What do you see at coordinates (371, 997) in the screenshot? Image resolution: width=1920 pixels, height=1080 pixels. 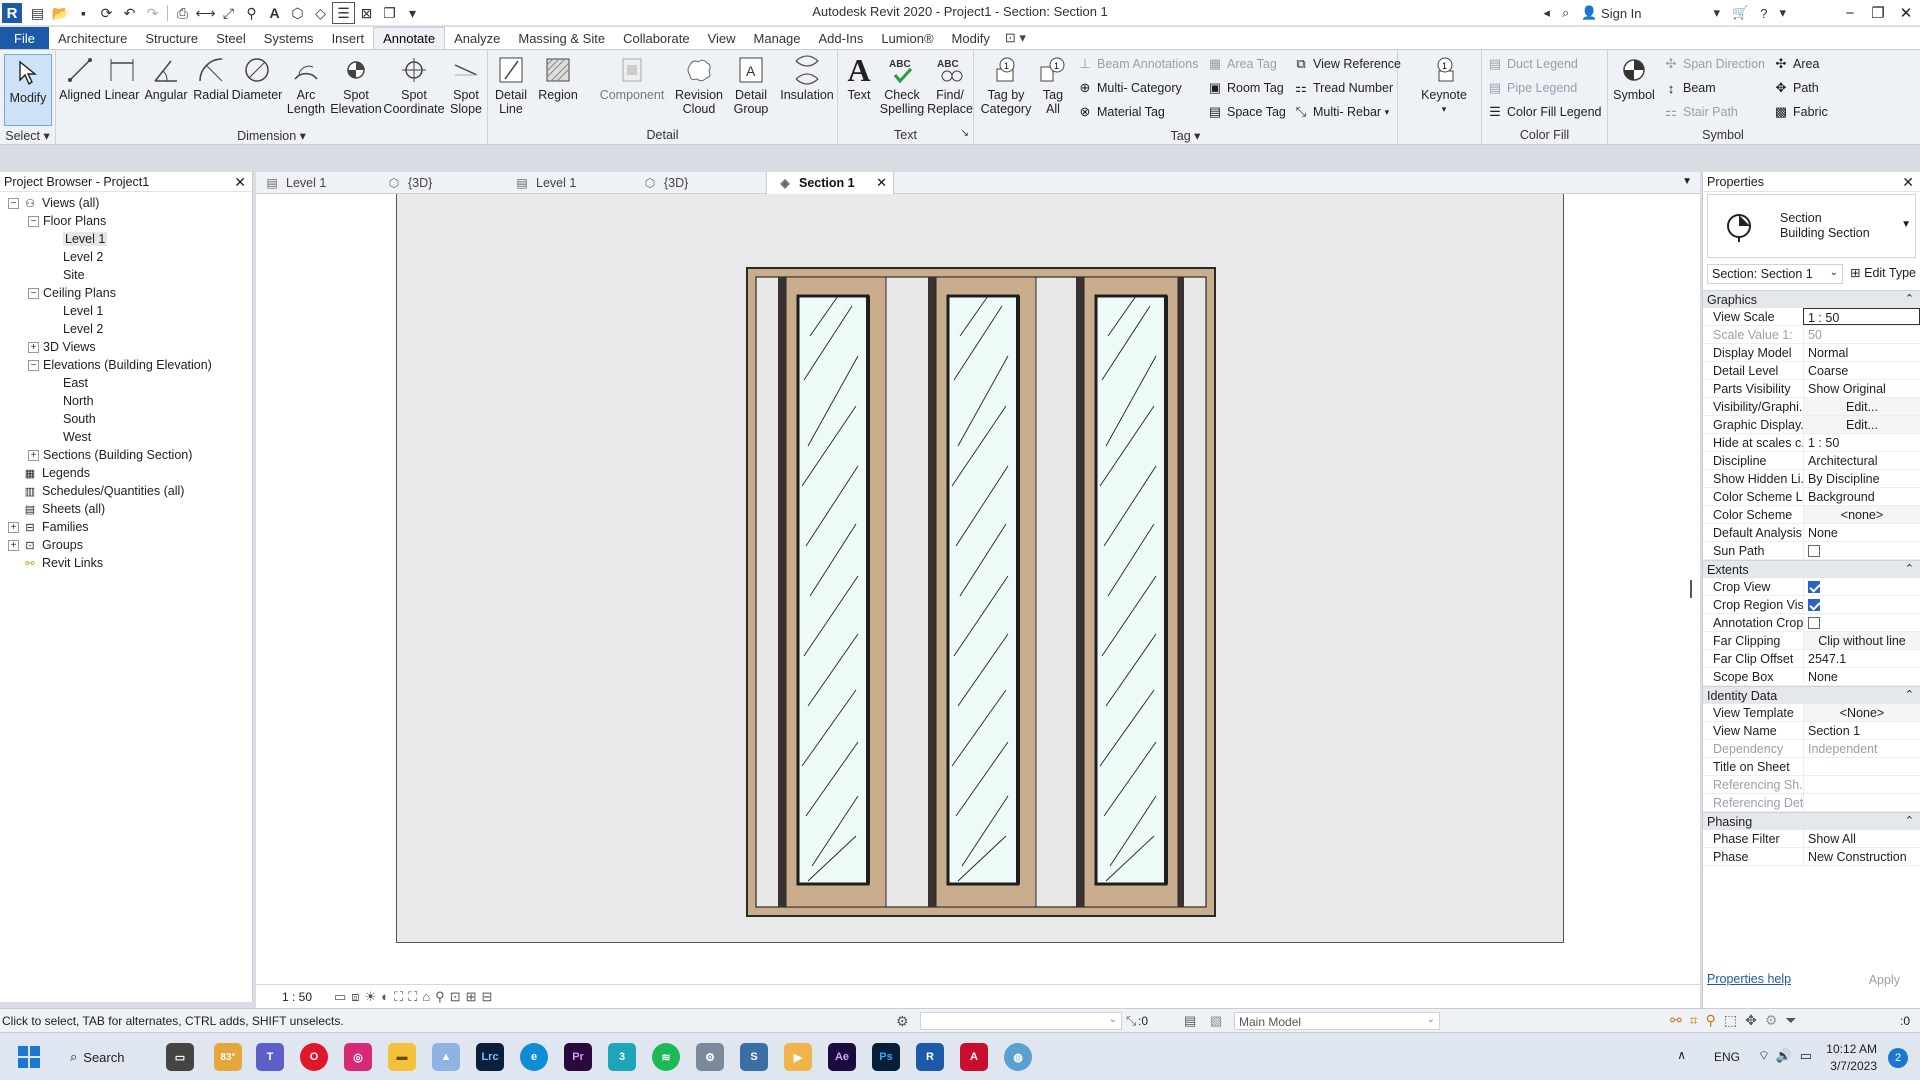 I see `sun-path-icon: ☀` at bounding box center [371, 997].